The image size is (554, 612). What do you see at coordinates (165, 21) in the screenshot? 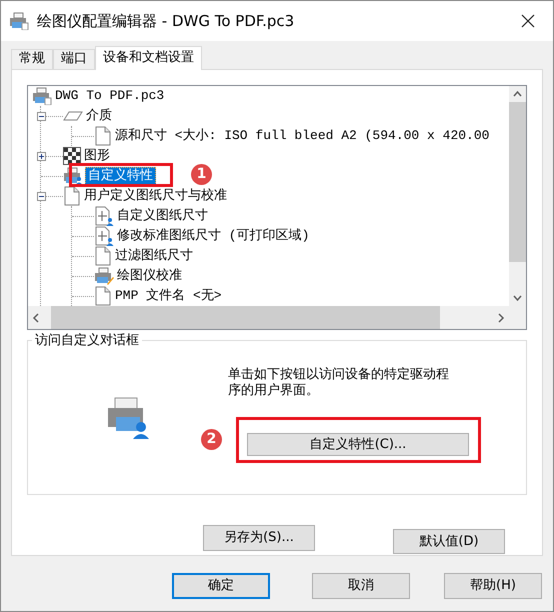
I see `window-title: 绘图仪配置编辑器 - DWG To PDF.pc3` at bounding box center [165, 21].